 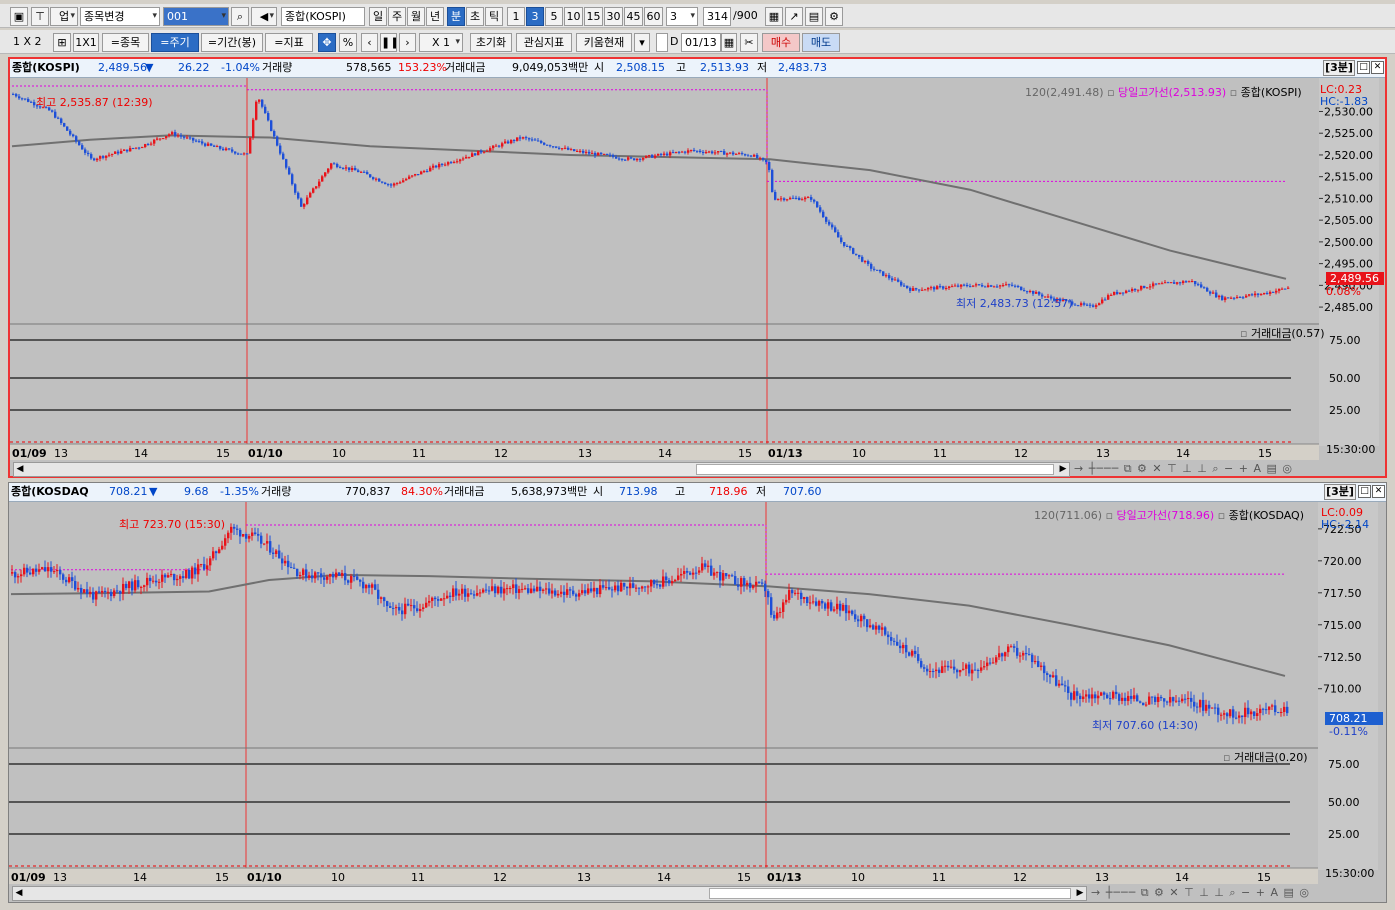 I want to click on interval-value-select: 3, so click(x=682, y=16).